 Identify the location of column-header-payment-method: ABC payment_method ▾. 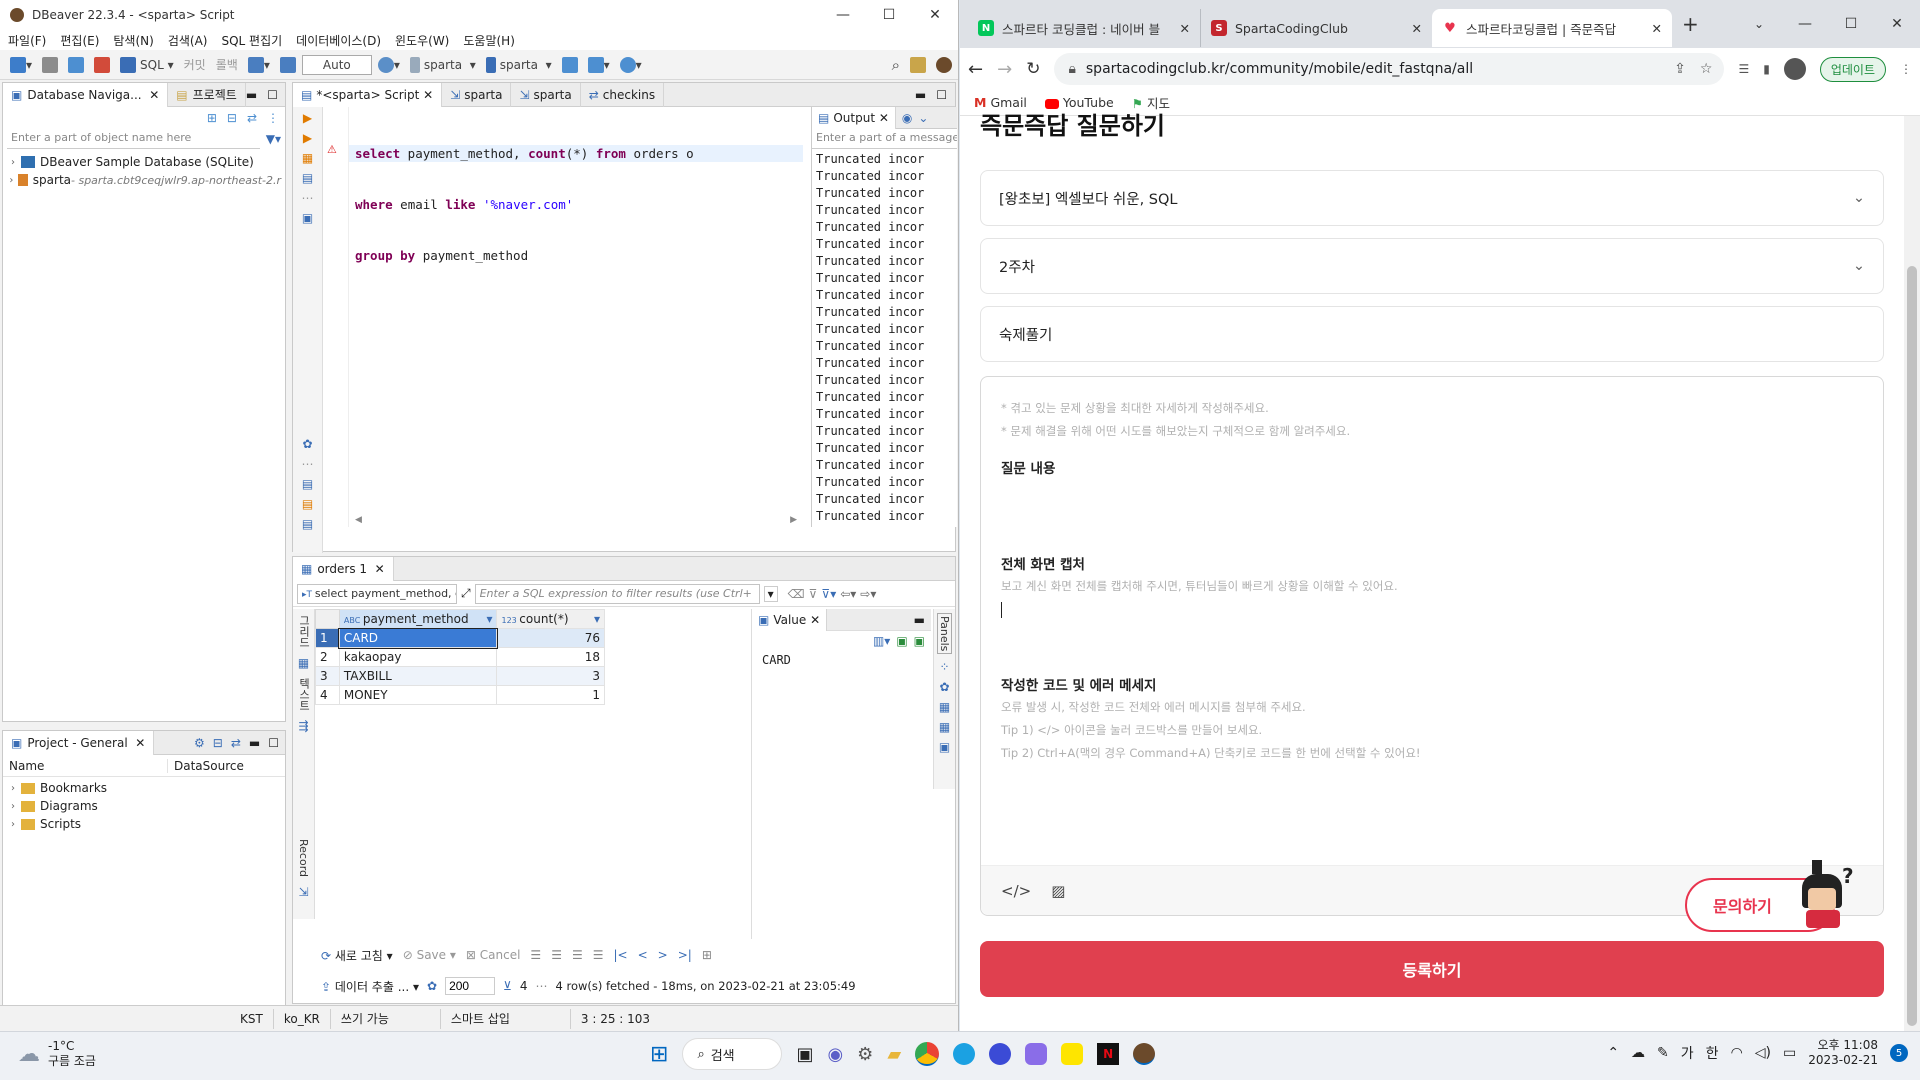
(418, 619).